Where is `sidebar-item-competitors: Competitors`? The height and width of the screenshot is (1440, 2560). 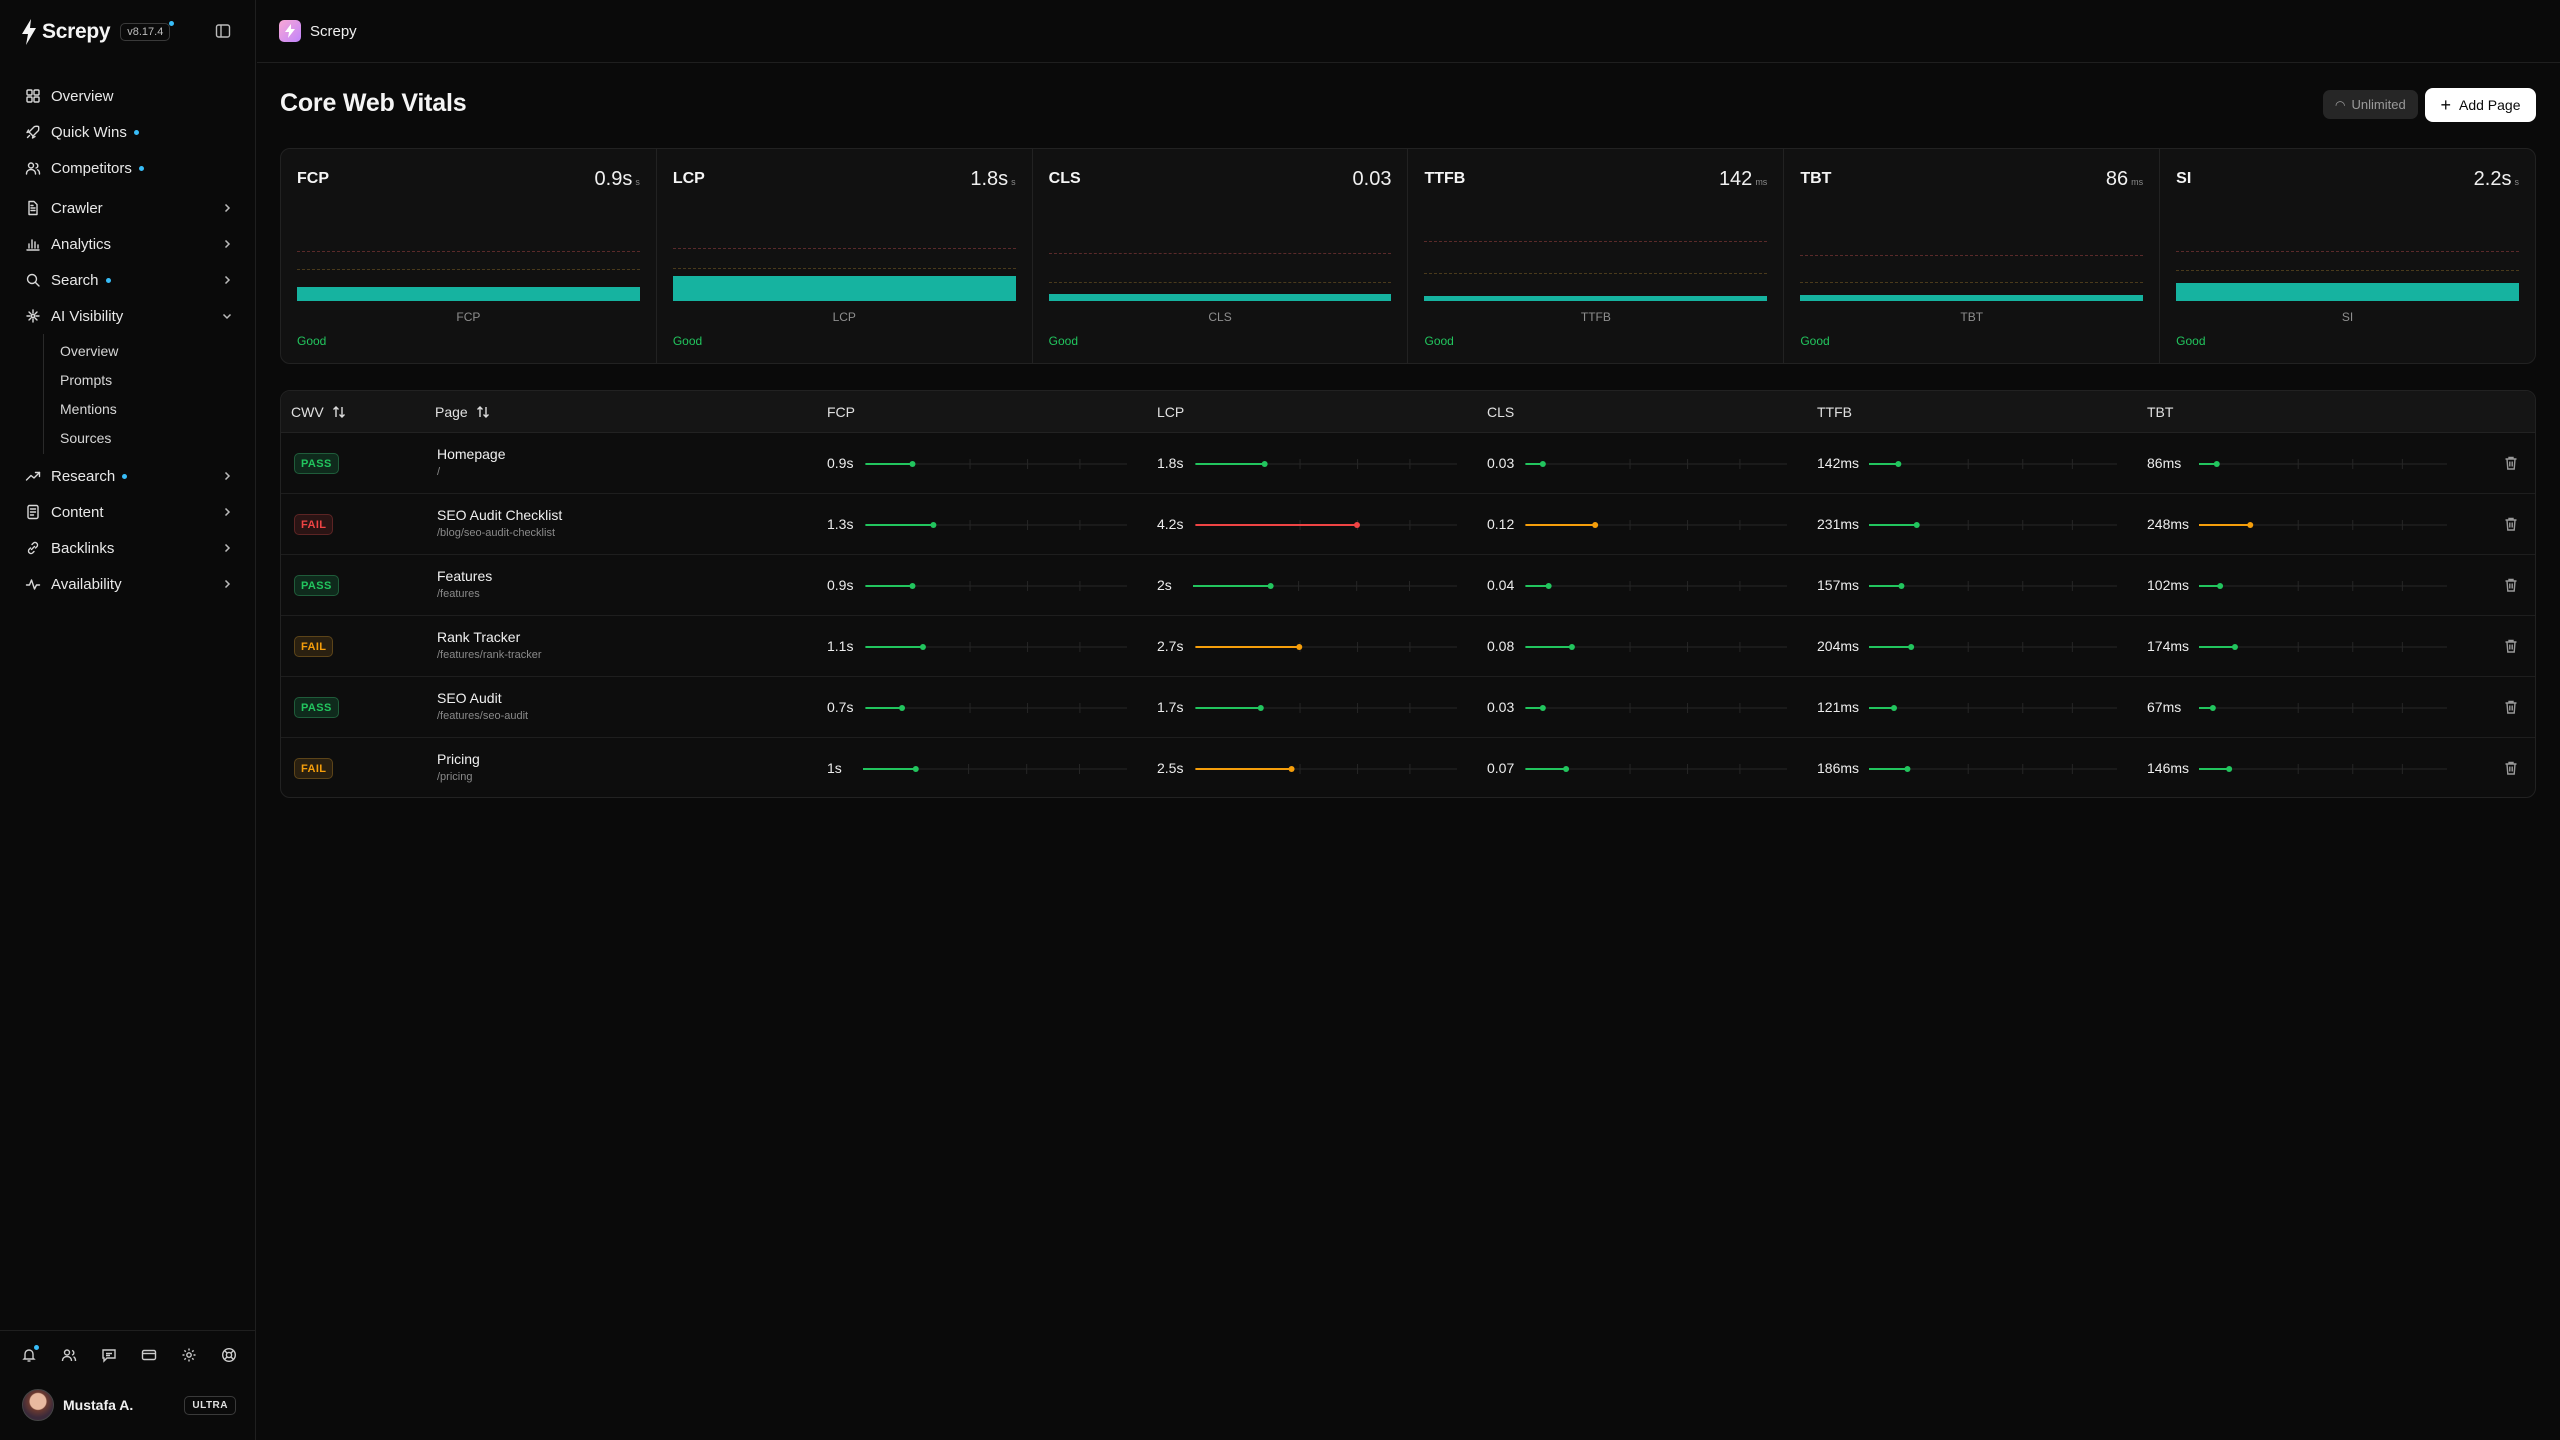 sidebar-item-competitors: Competitors is located at coordinates (128, 168).